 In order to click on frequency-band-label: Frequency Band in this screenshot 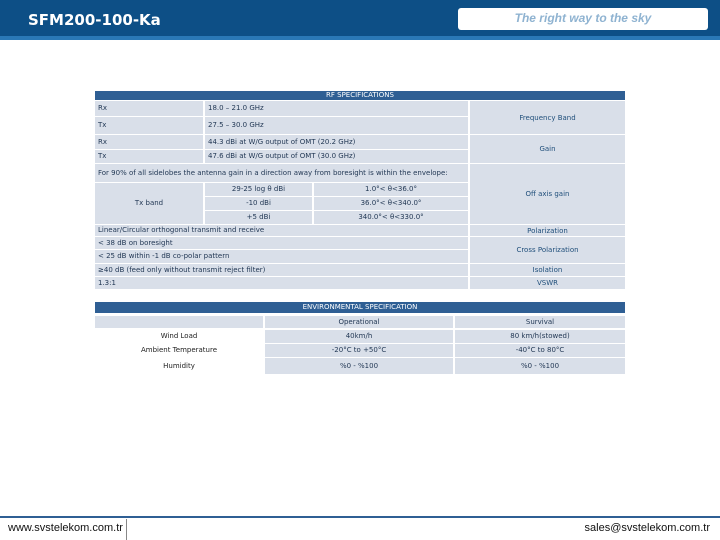, I will do `click(547, 117)`.